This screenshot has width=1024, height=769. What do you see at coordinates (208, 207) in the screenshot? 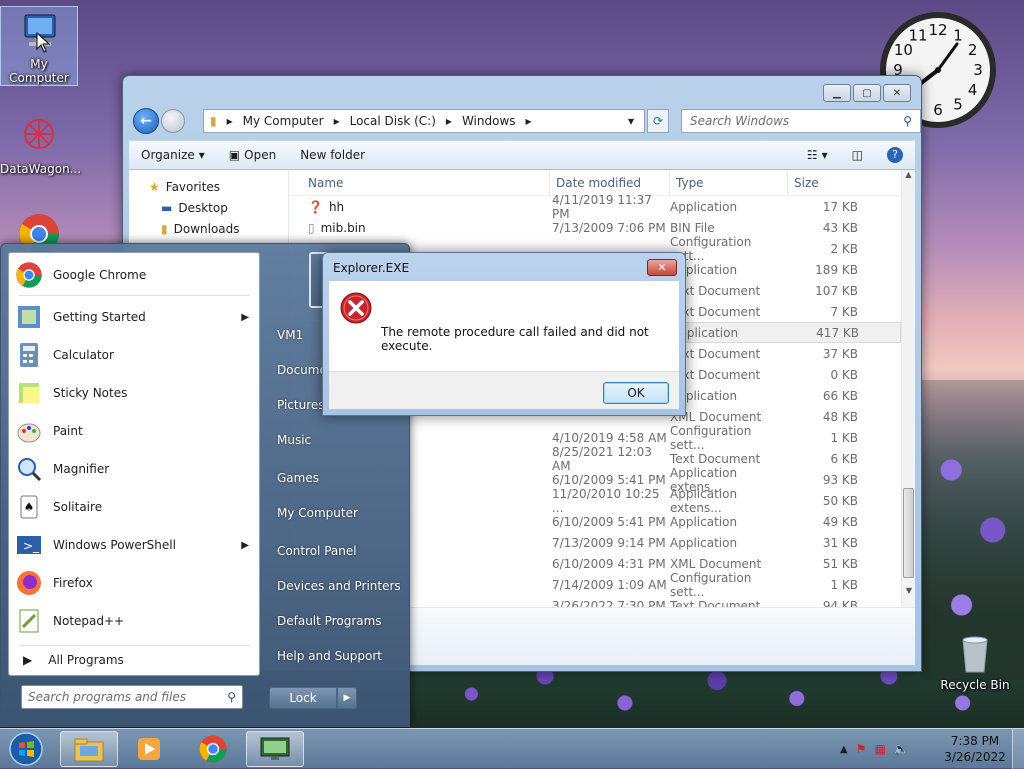
I see `nav-desktop: ▬ Desktop` at bounding box center [208, 207].